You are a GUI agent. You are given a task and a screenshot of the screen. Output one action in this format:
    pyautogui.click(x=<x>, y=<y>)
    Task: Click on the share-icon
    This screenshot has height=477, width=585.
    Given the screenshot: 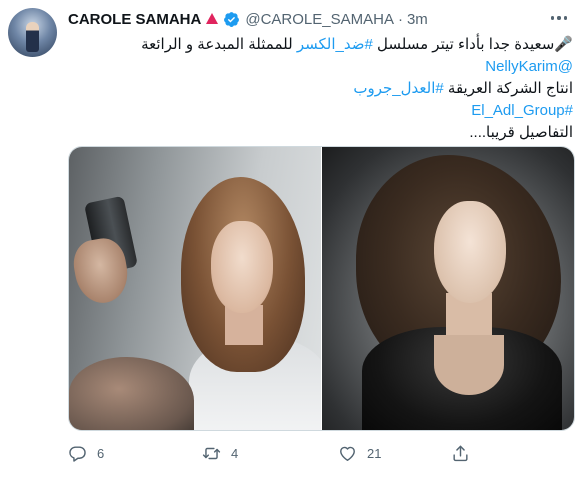 What is the action you would take?
    pyautogui.click(x=460, y=453)
    